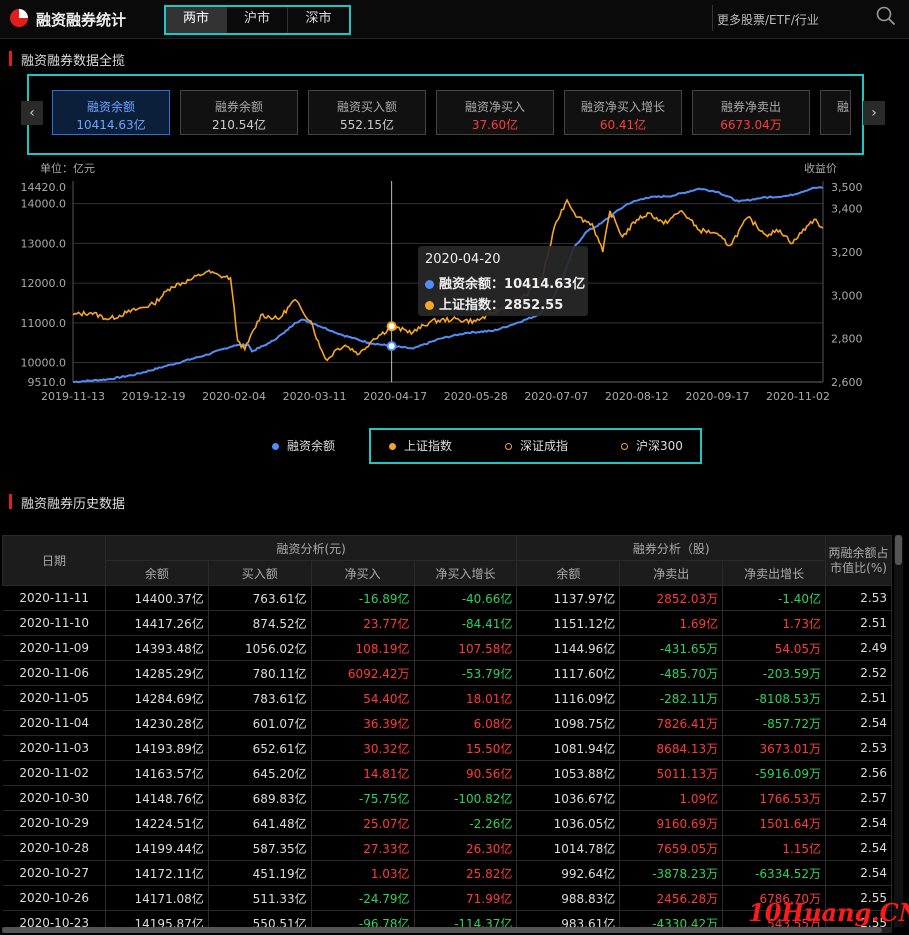 Image resolution: width=909 pixels, height=935 pixels. I want to click on overview-card: 融券净卖出 6673.04万, so click(751, 112).